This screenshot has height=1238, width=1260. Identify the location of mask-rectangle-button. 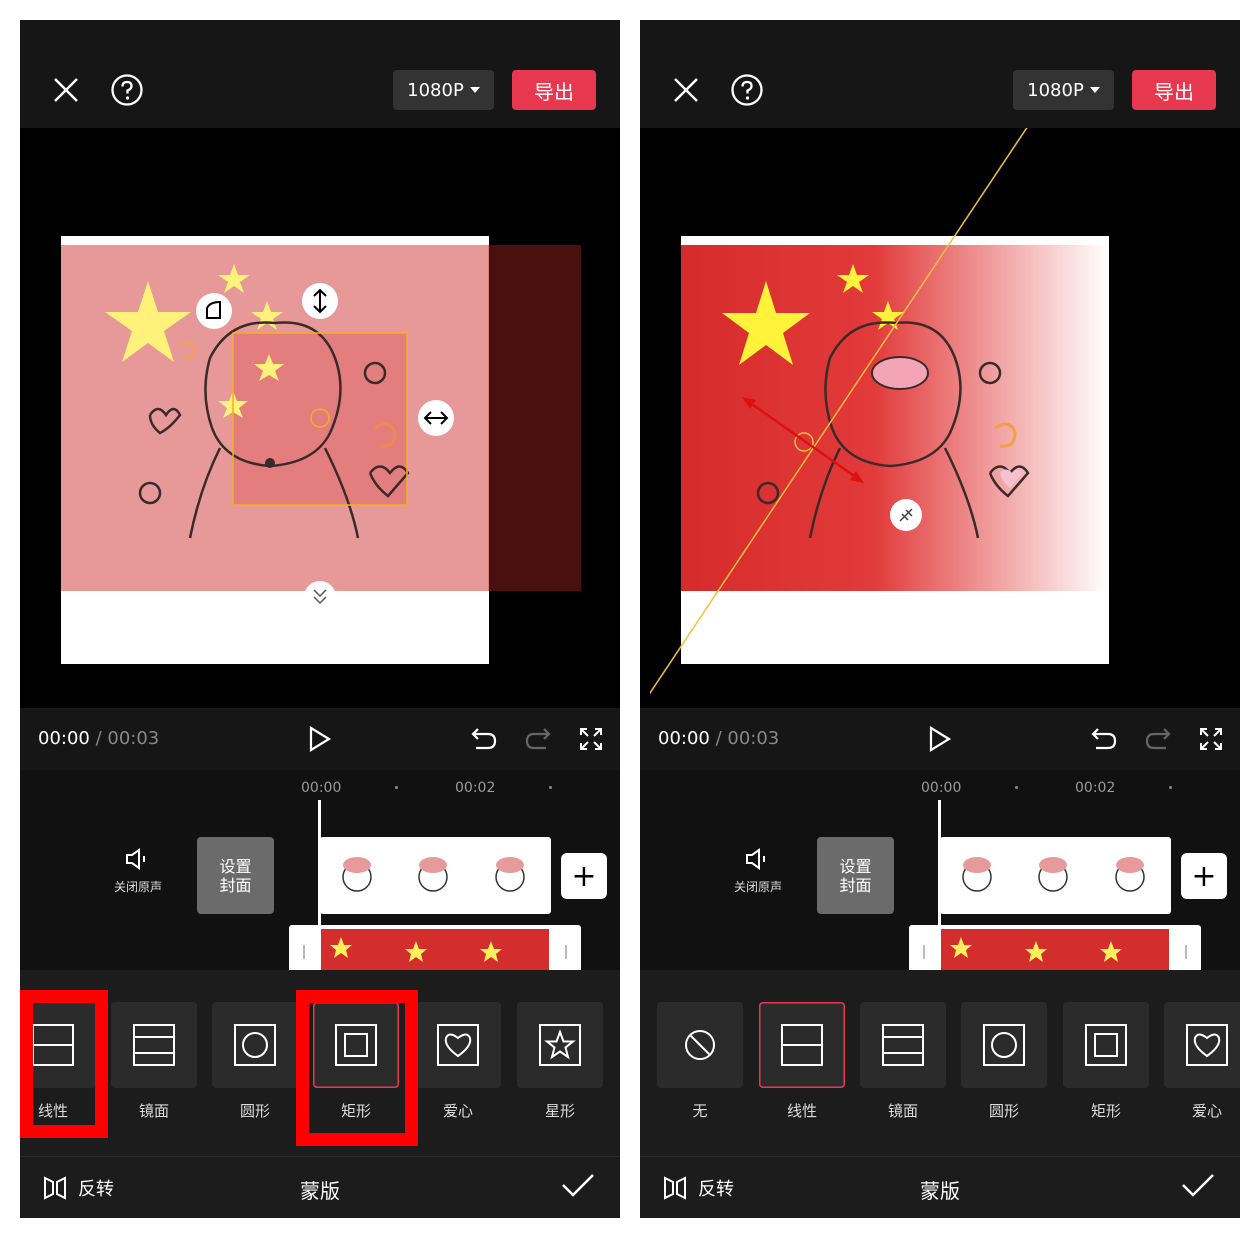
(1106, 1045).